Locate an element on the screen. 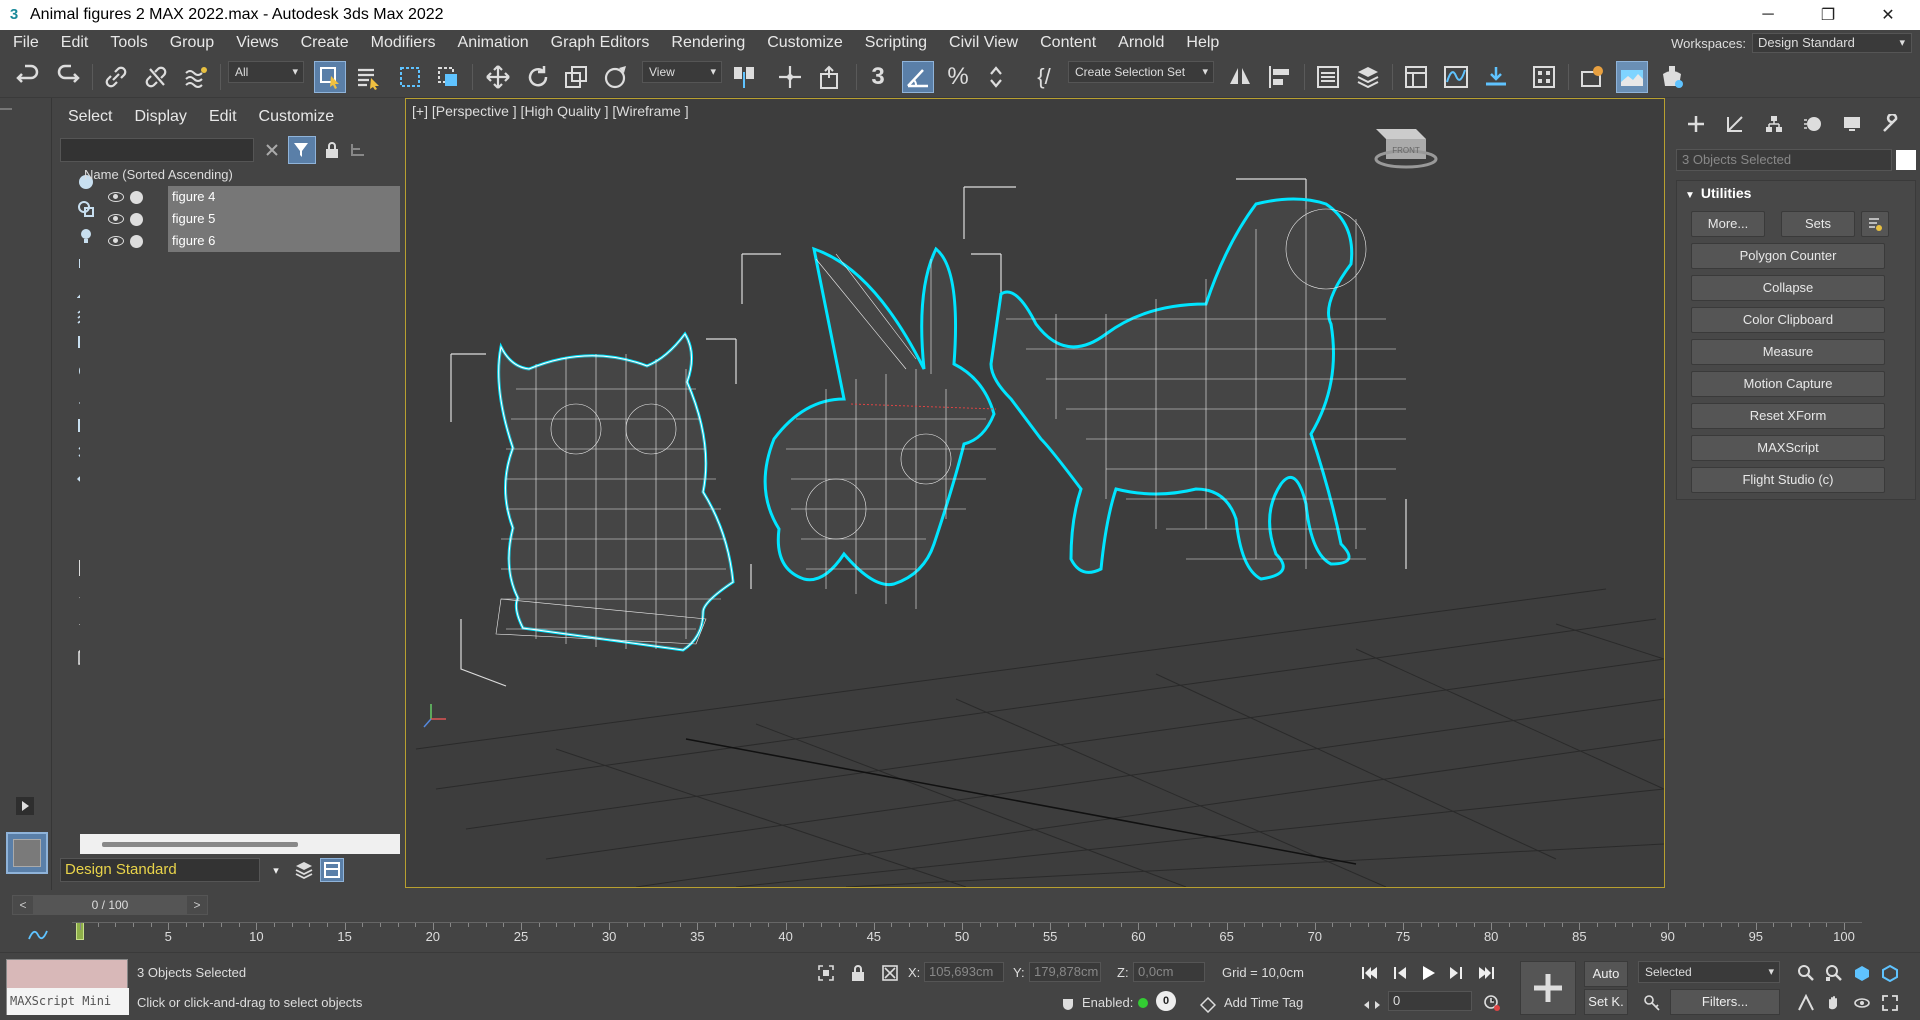  lock-icon is located at coordinates (332, 150).